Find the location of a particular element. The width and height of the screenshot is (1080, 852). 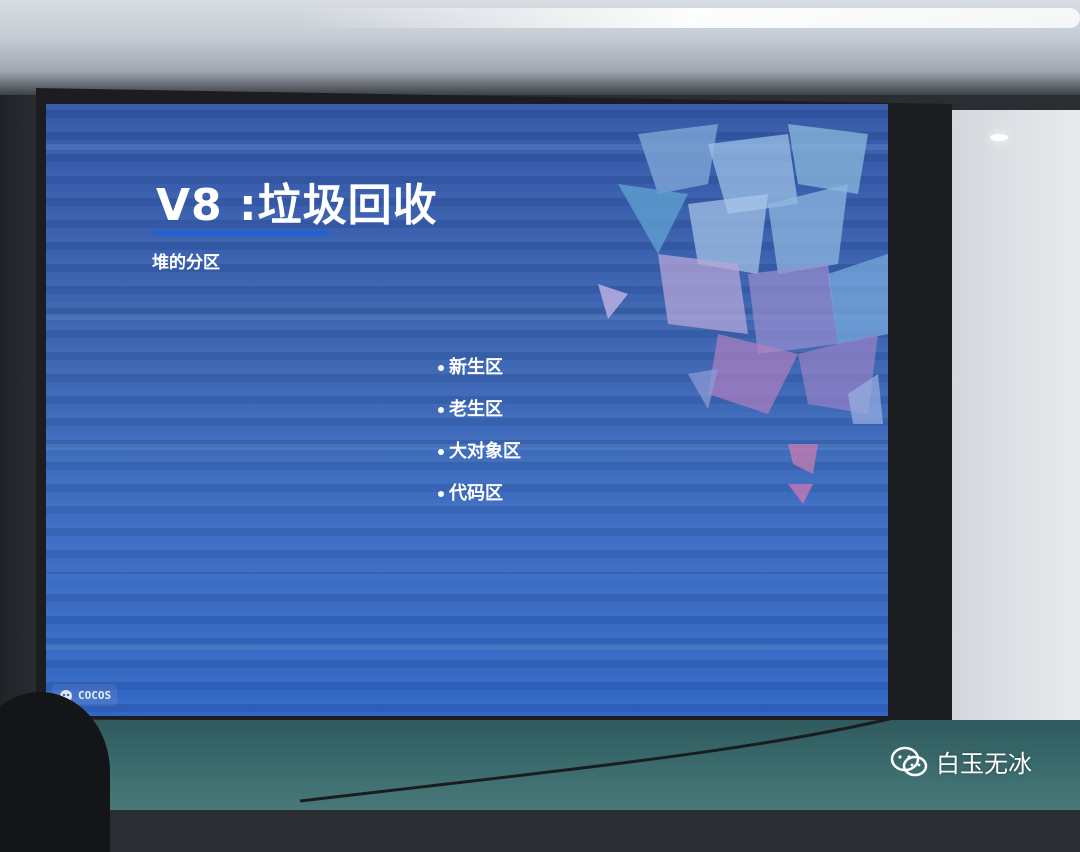

bullet-text: 新生区 is located at coordinates (476, 367).